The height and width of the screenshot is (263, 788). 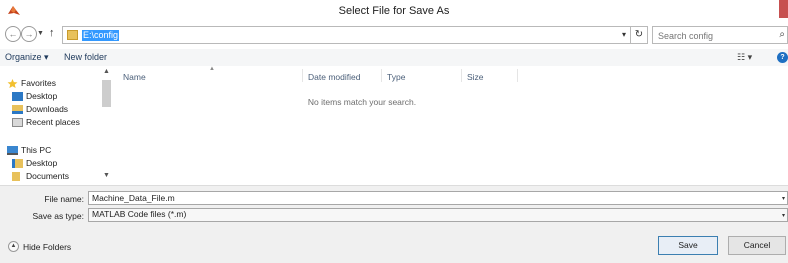 I want to click on scroll-down-icon: ▼, so click(x=106, y=175).